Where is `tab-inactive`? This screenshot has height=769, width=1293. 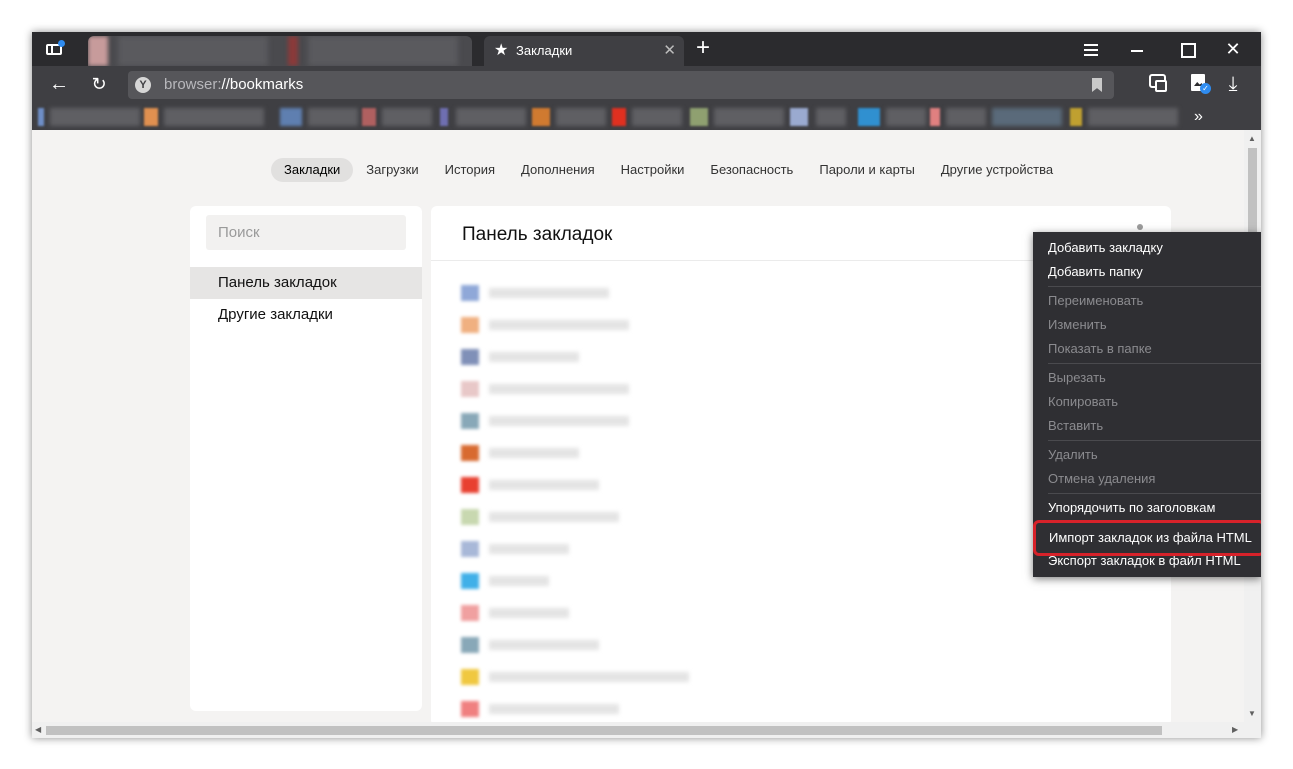 tab-inactive is located at coordinates (280, 51).